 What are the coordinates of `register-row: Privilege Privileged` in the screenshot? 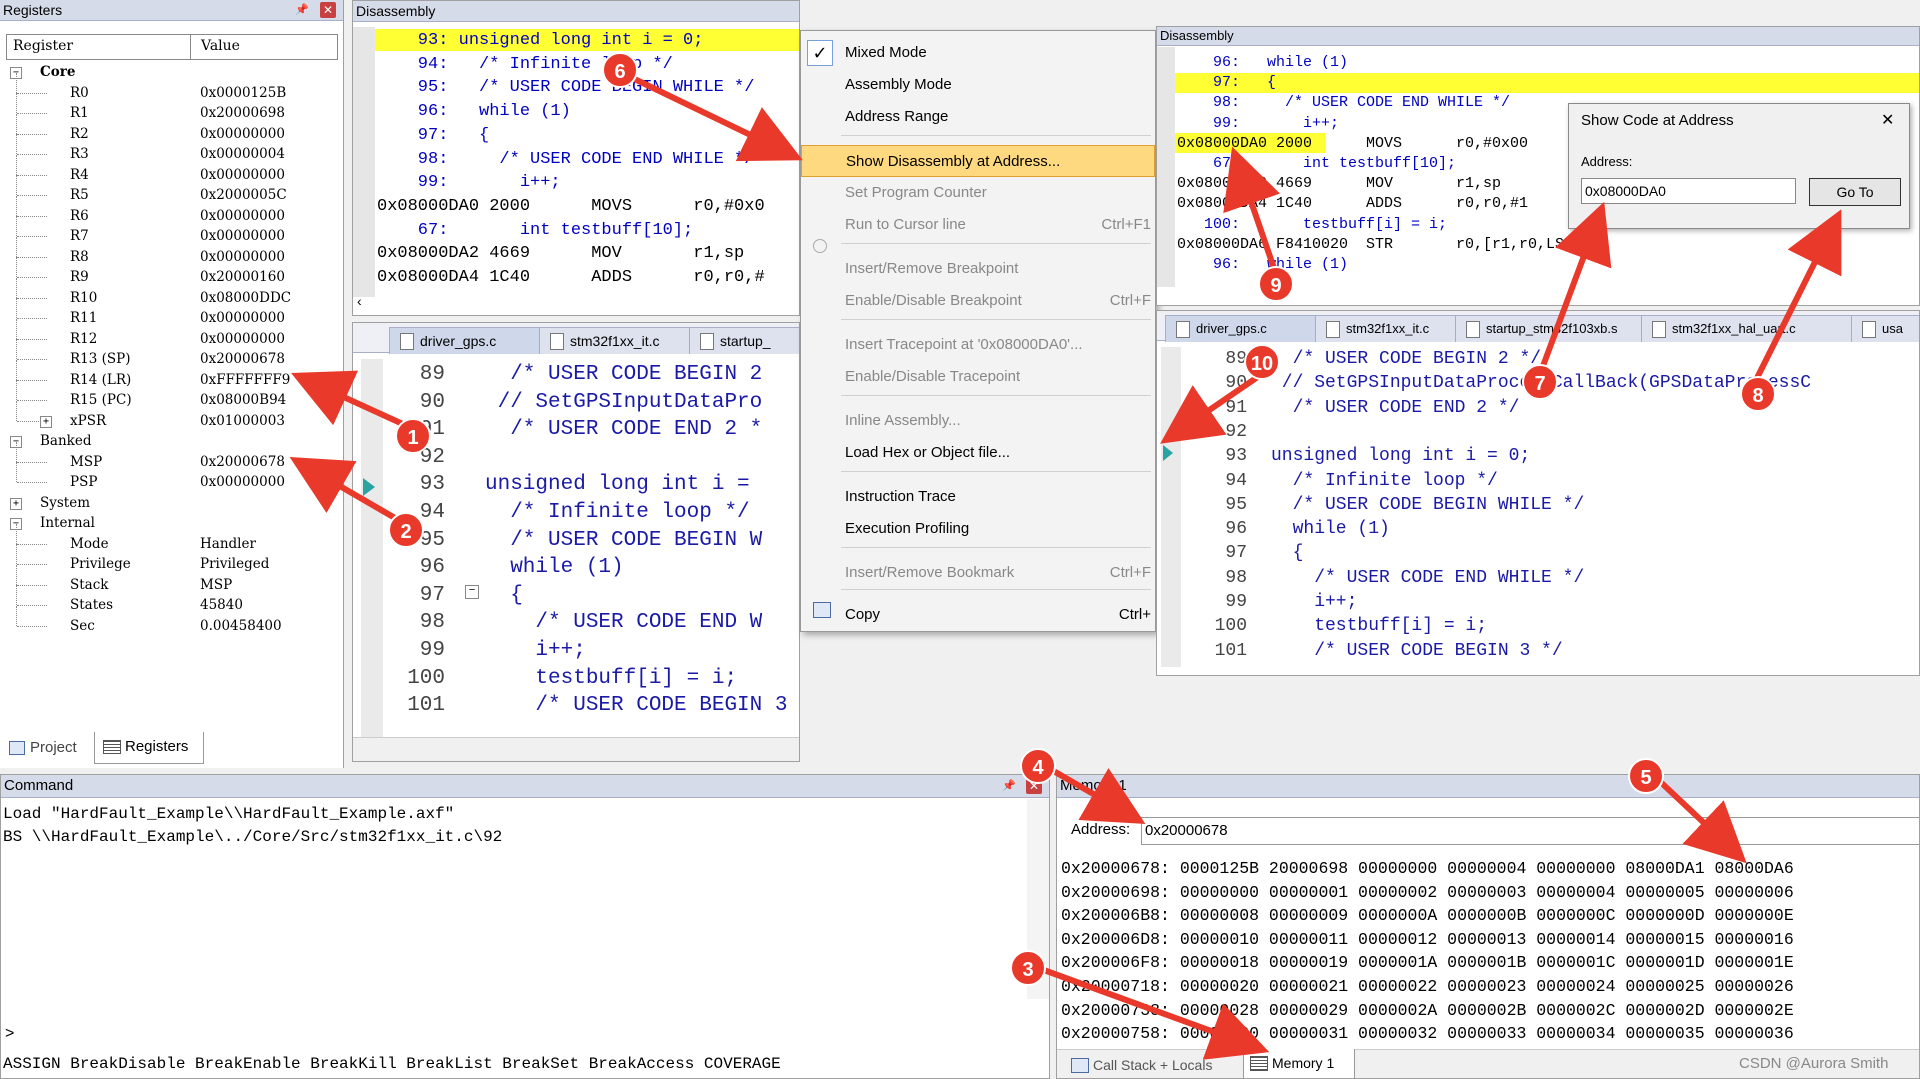 It's located at (170, 559).